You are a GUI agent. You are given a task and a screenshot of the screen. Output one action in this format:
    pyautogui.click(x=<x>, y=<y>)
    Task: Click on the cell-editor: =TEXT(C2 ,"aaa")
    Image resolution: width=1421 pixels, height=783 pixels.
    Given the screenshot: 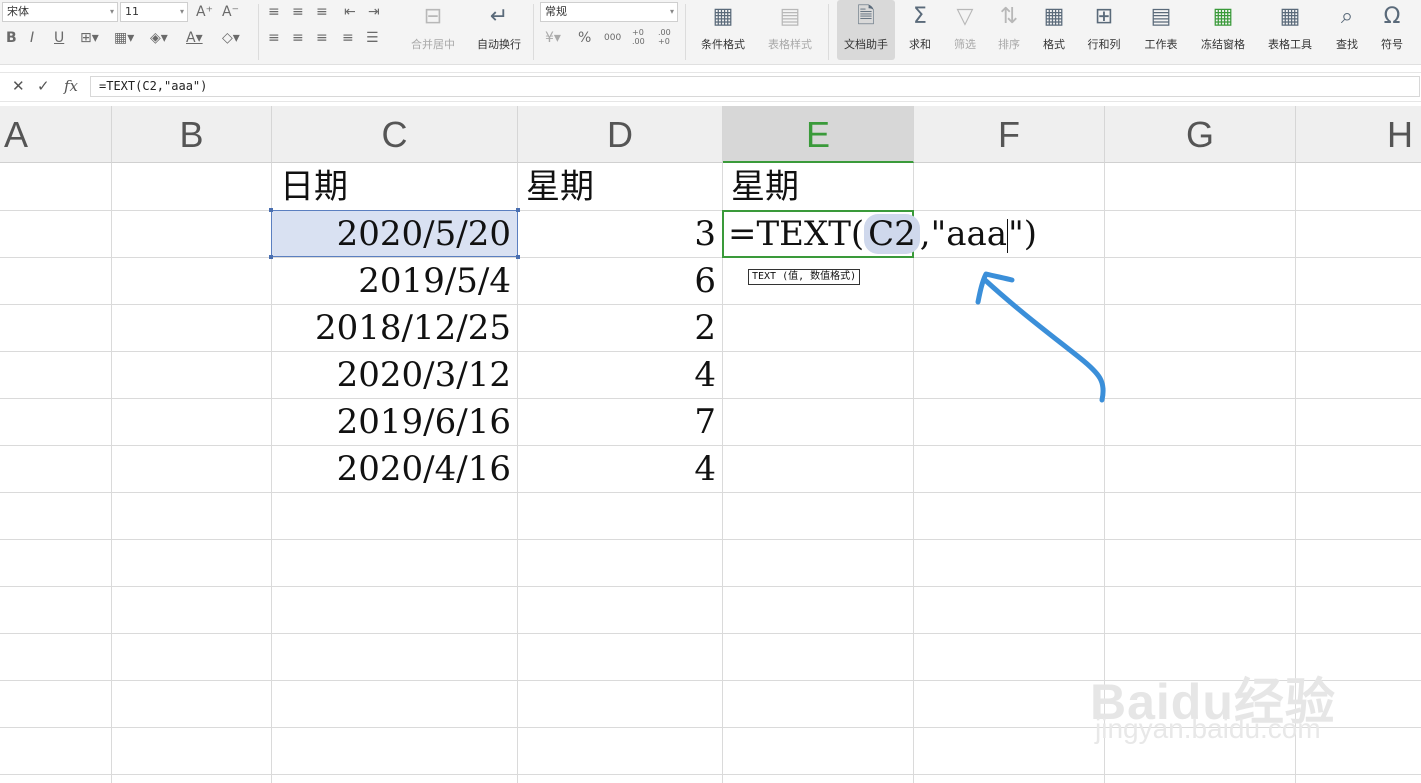 What is the action you would take?
    pyautogui.click(x=882, y=234)
    